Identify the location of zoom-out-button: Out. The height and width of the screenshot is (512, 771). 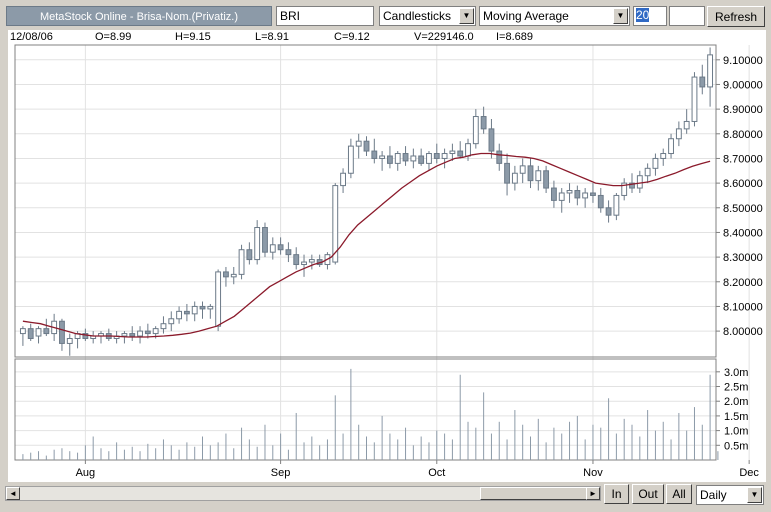
(648, 494).